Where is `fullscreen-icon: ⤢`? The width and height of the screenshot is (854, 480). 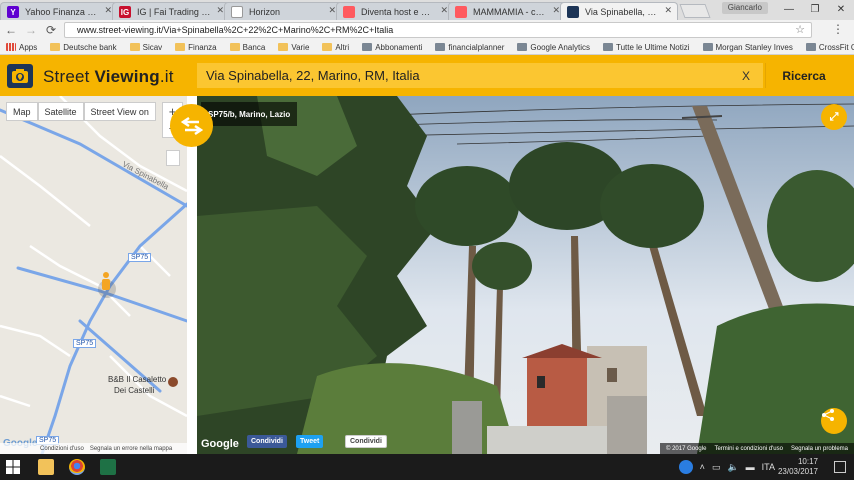 fullscreen-icon: ⤢ is located at coordinates (834, 117).